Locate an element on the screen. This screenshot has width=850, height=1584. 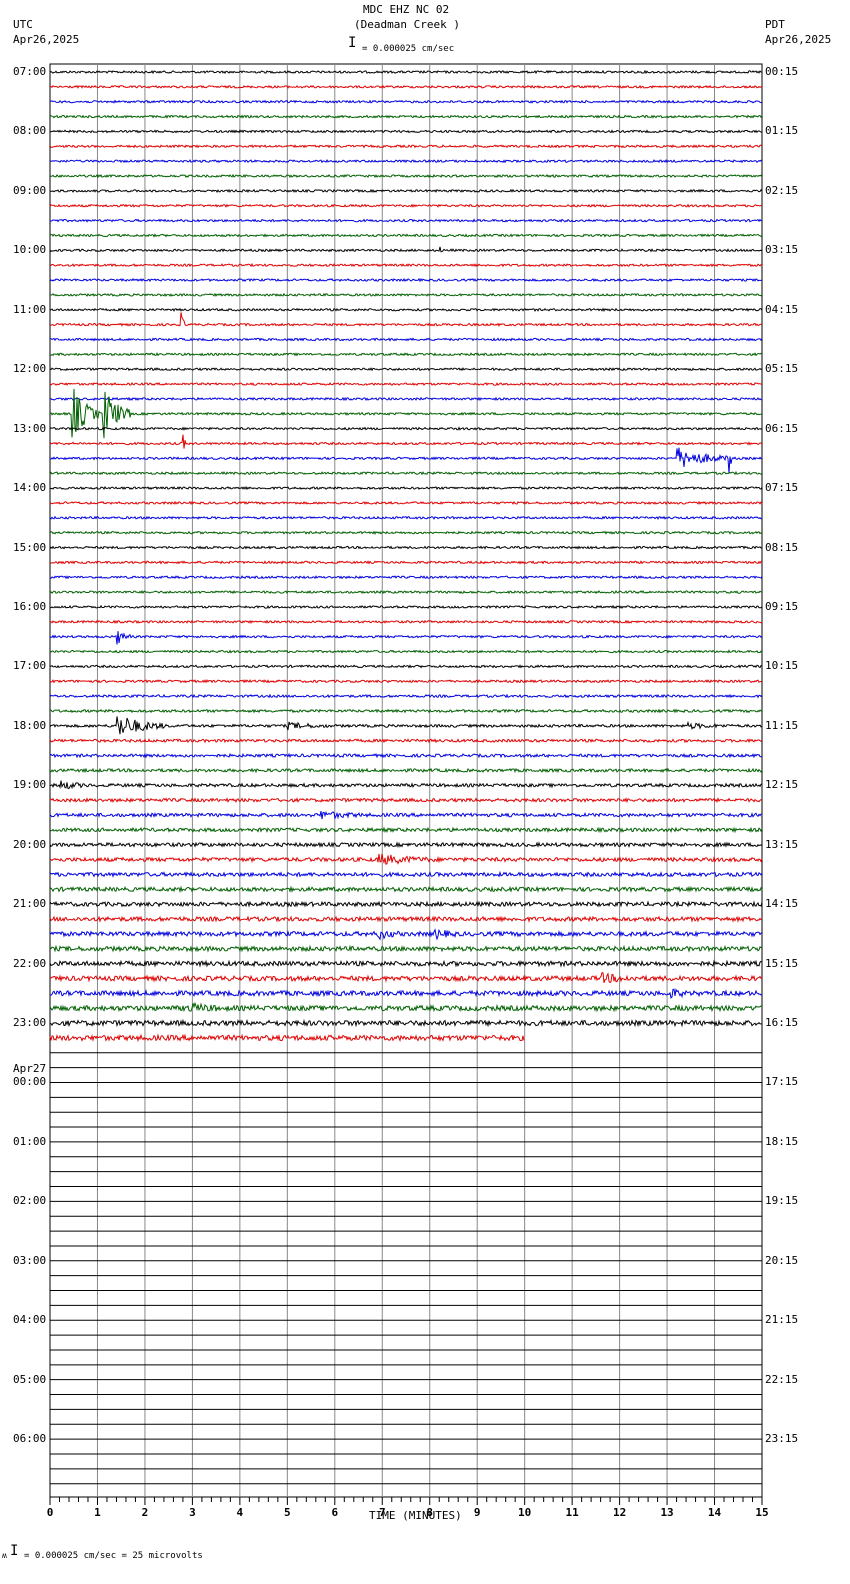
pdt-hour-label: 11:15 is located at coordinates (782, 725).